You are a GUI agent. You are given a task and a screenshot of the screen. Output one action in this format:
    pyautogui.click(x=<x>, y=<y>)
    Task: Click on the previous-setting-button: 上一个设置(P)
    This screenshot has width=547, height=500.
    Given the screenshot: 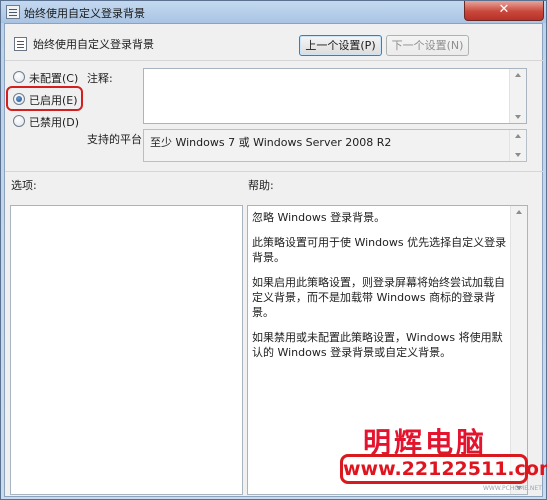 What is the action you would take?
    pyautogui.click(x=340, y=45)
    